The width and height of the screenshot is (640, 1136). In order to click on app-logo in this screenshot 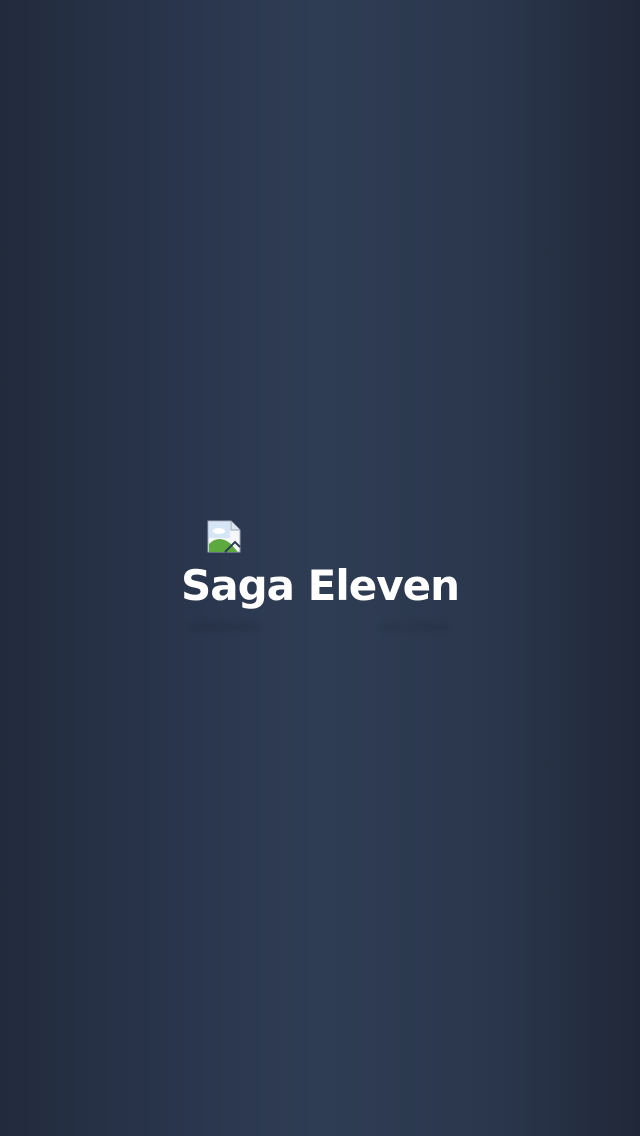, I will do `click(224, 536)`.